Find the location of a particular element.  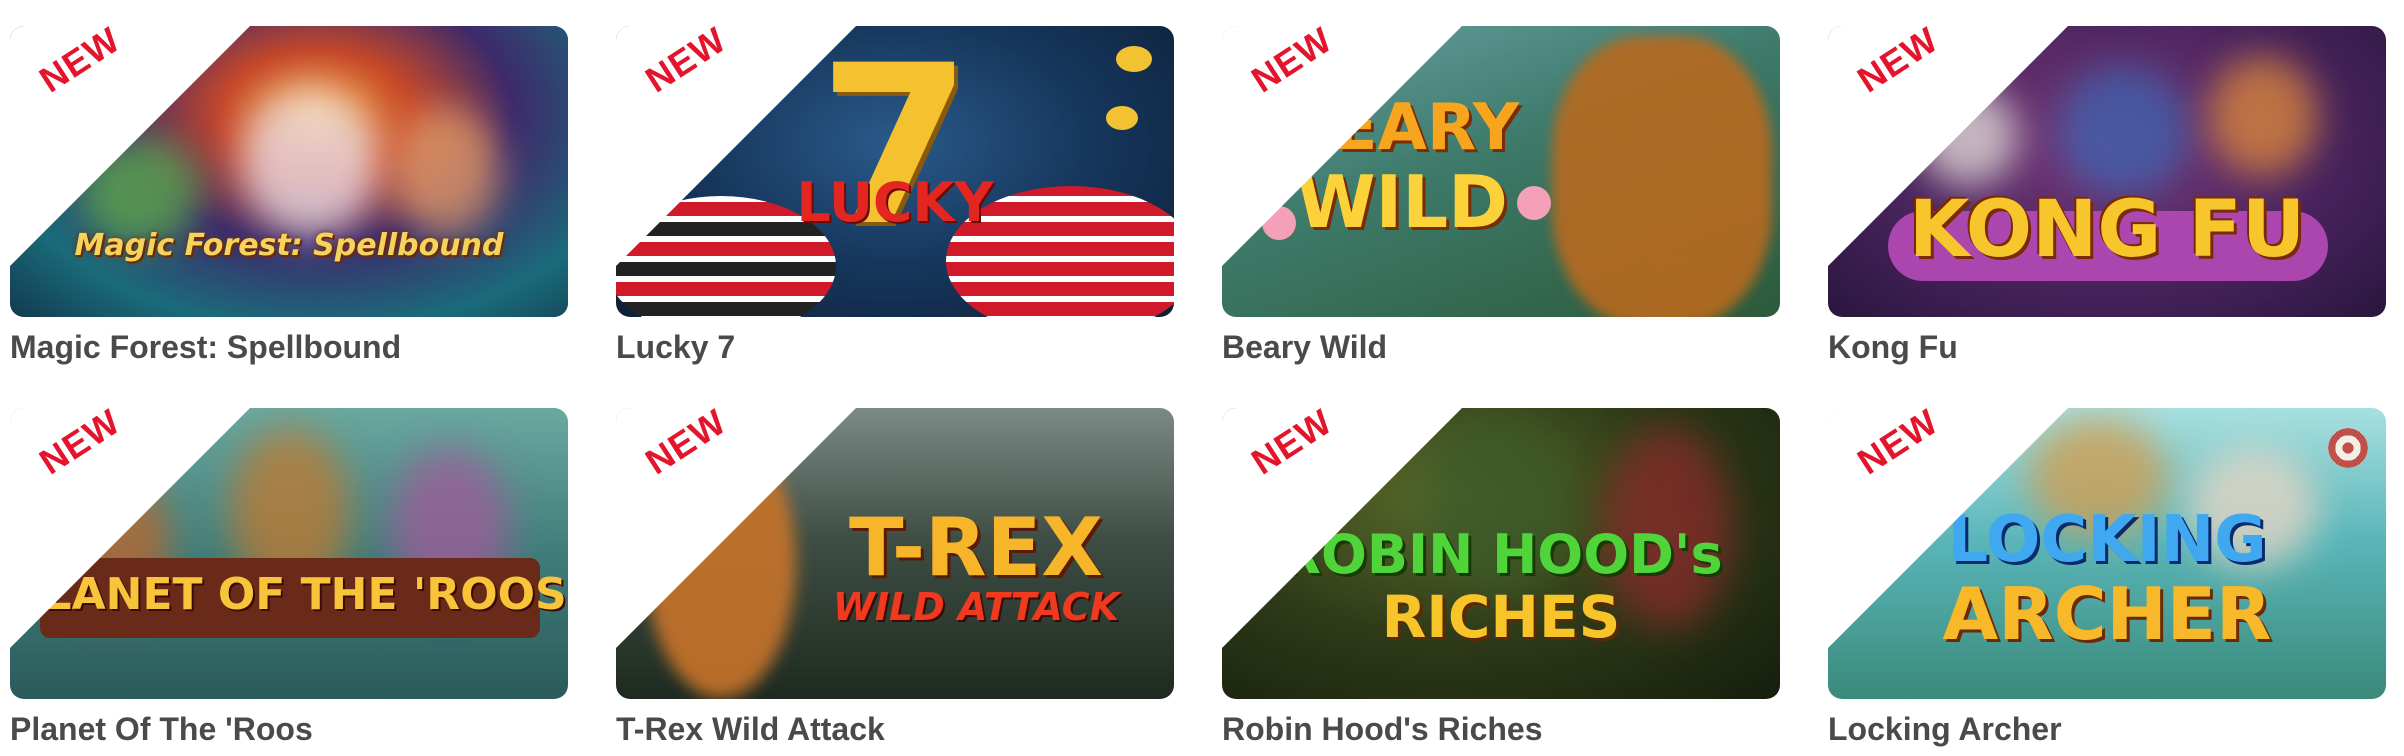

game-card: T-REX WILD ATTACK NEW T-Rex Wild Attack is located at coordinates (895, 578).